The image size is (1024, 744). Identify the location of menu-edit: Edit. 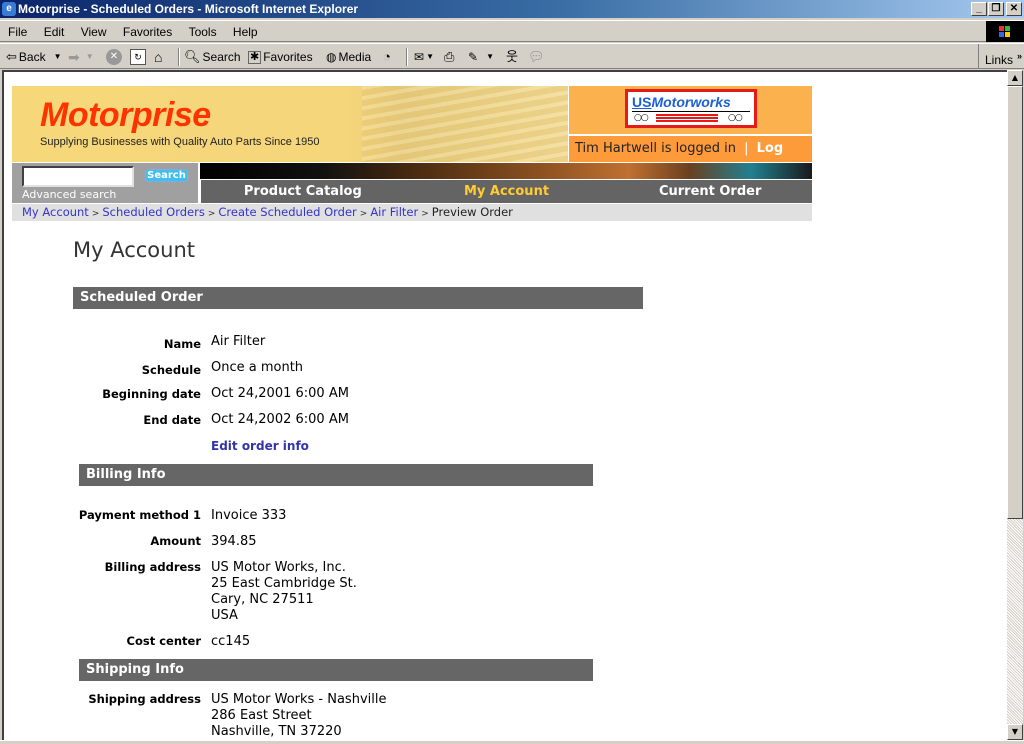
(54, 32).